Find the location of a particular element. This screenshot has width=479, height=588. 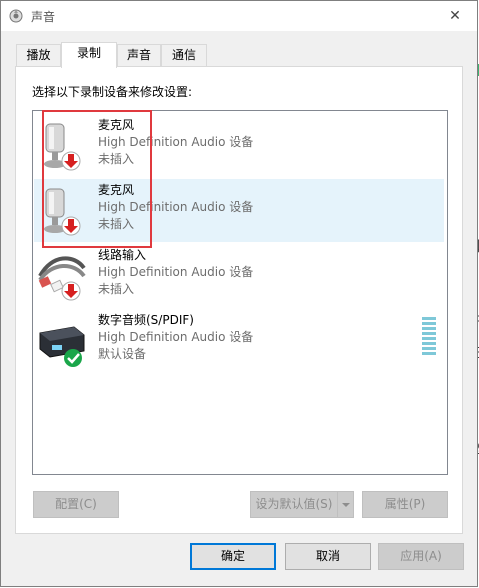

tab-sounds: 声音 is located at coordinates (139, 55).